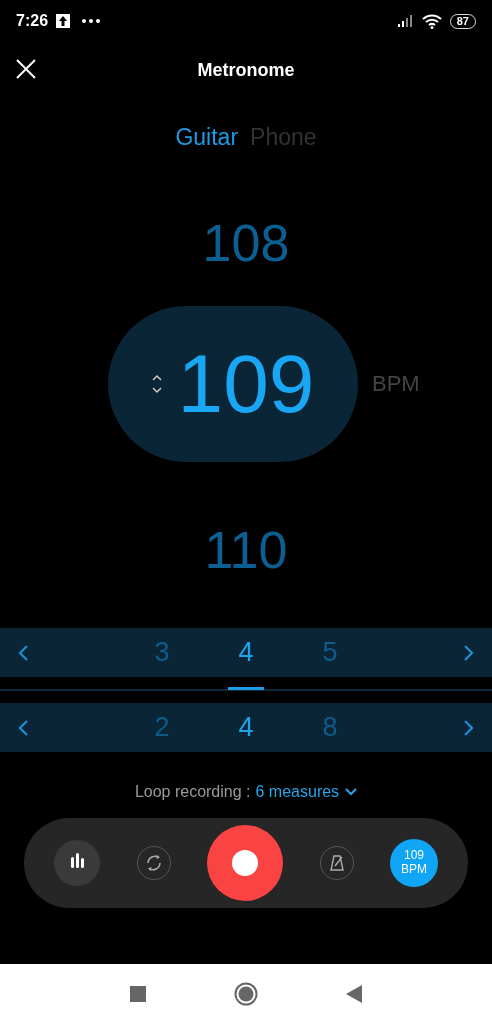 The image size is (492, 1024). I want to click on close-button, so click(26, 68).